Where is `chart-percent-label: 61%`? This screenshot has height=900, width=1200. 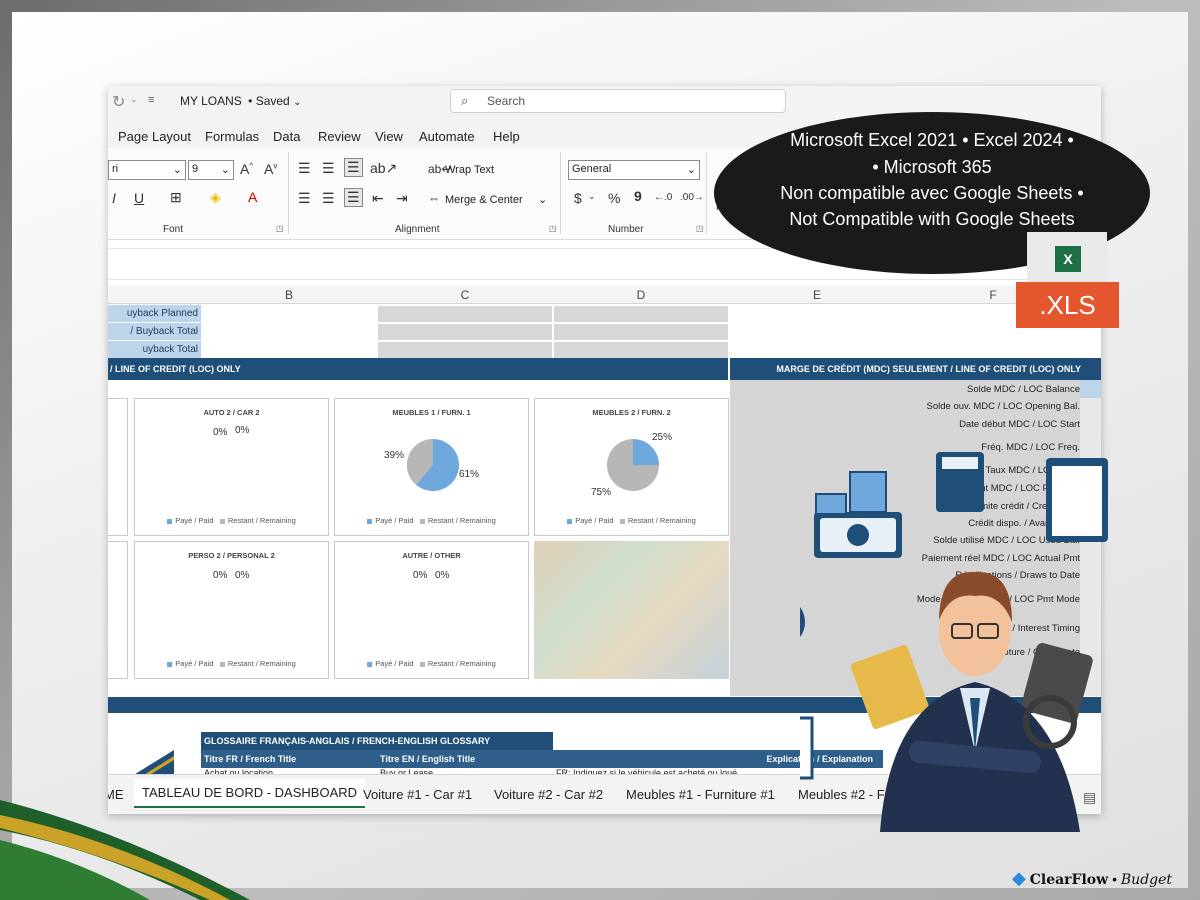
chart-percent-label: 61% is located at coordinates (469, 474).